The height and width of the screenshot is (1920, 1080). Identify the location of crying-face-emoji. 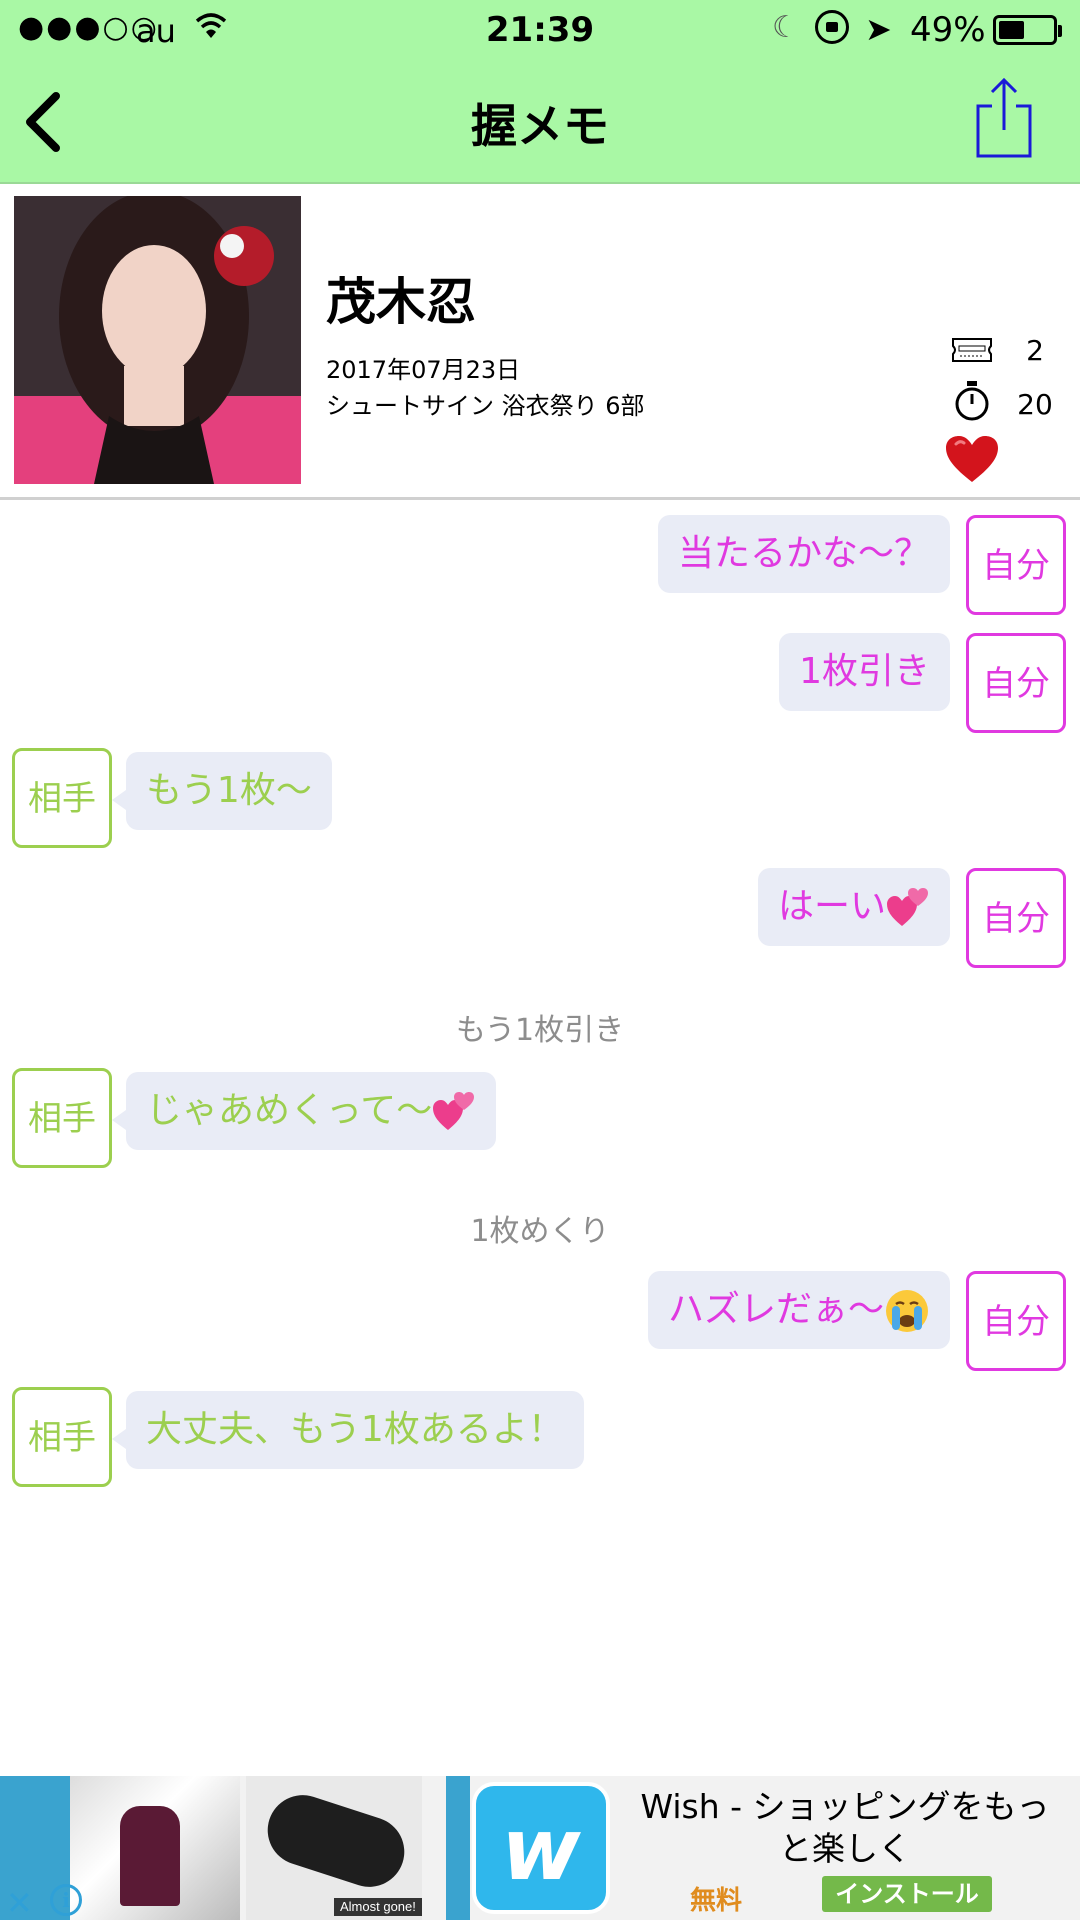
(907, 1311).